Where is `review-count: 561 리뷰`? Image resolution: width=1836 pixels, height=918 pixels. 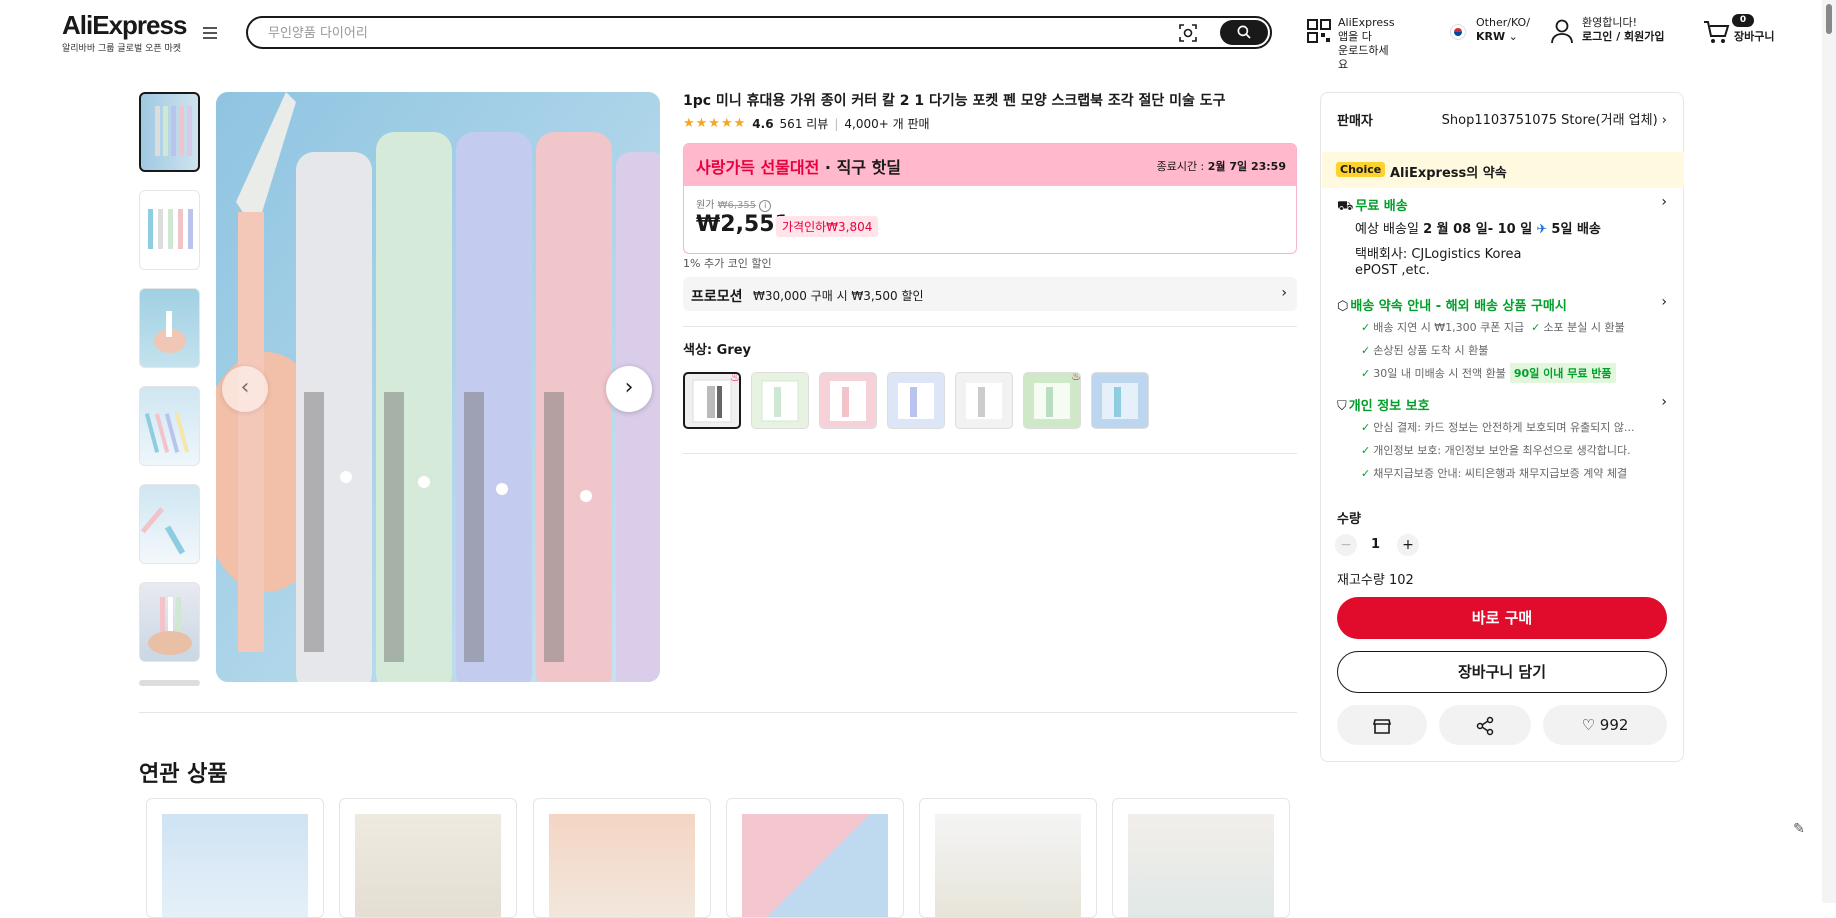
review-count: 561 리뷰 is located at coordinates (804, 123).